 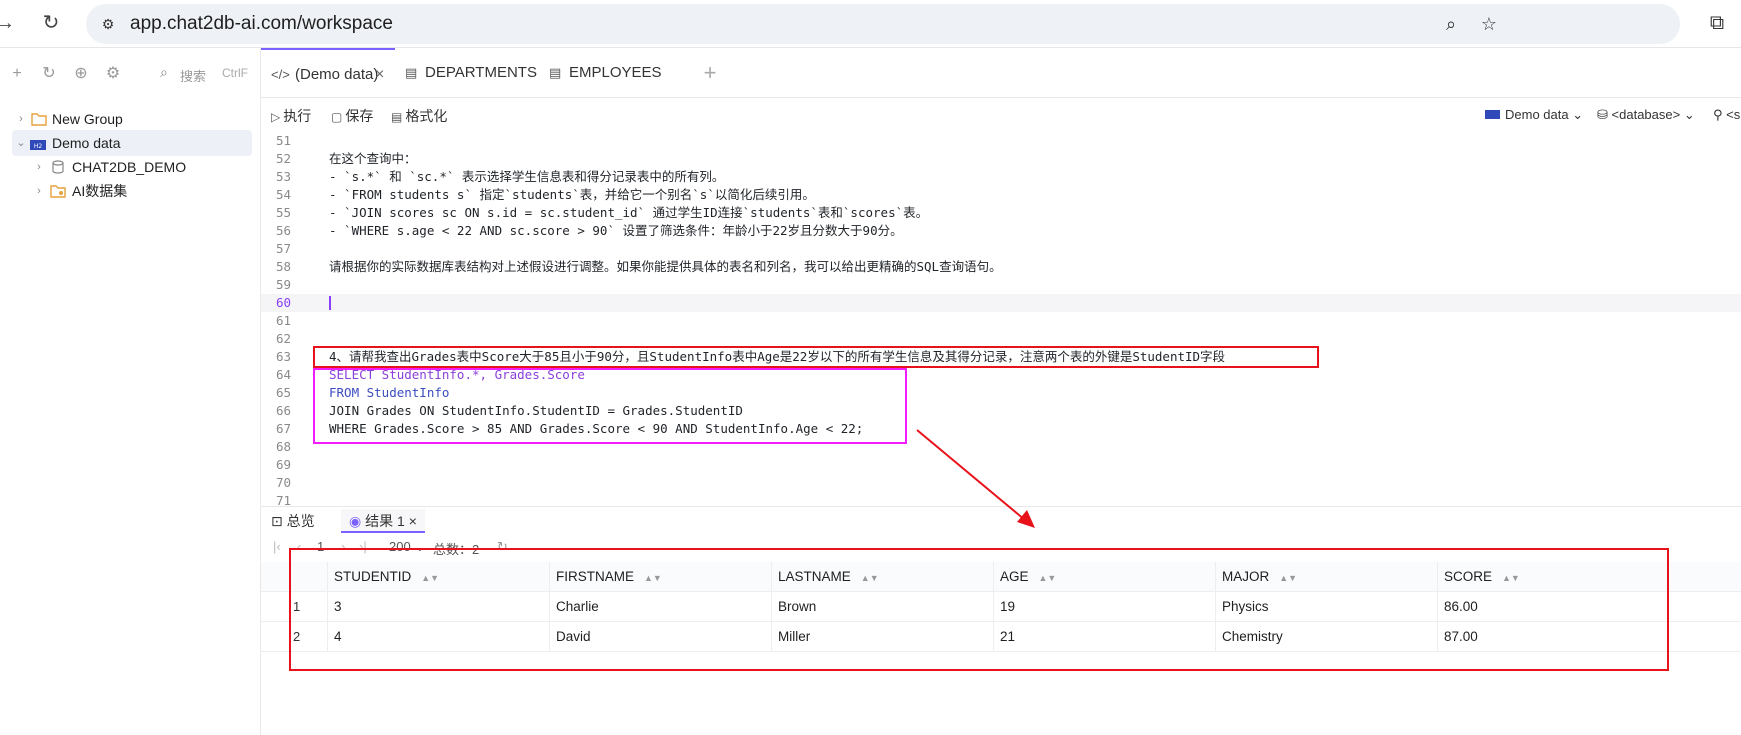 I want to click on database-label: <database>, so click(x=1646, y=114).